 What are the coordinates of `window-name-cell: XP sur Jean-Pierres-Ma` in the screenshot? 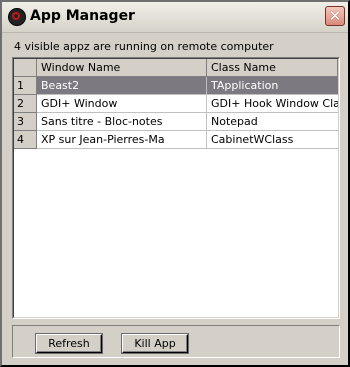 It's located at (122, 140).